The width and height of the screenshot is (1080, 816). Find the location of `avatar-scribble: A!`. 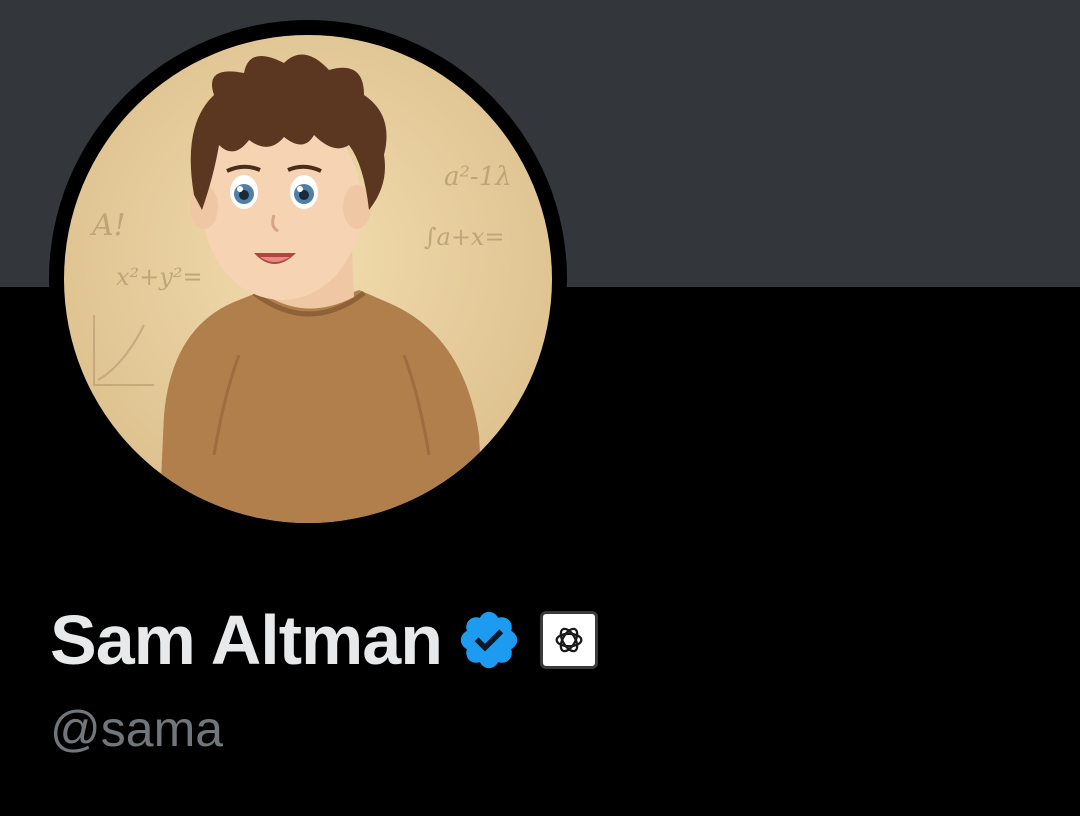

avatar-scribble: A! is located at coordinates (107, 225).